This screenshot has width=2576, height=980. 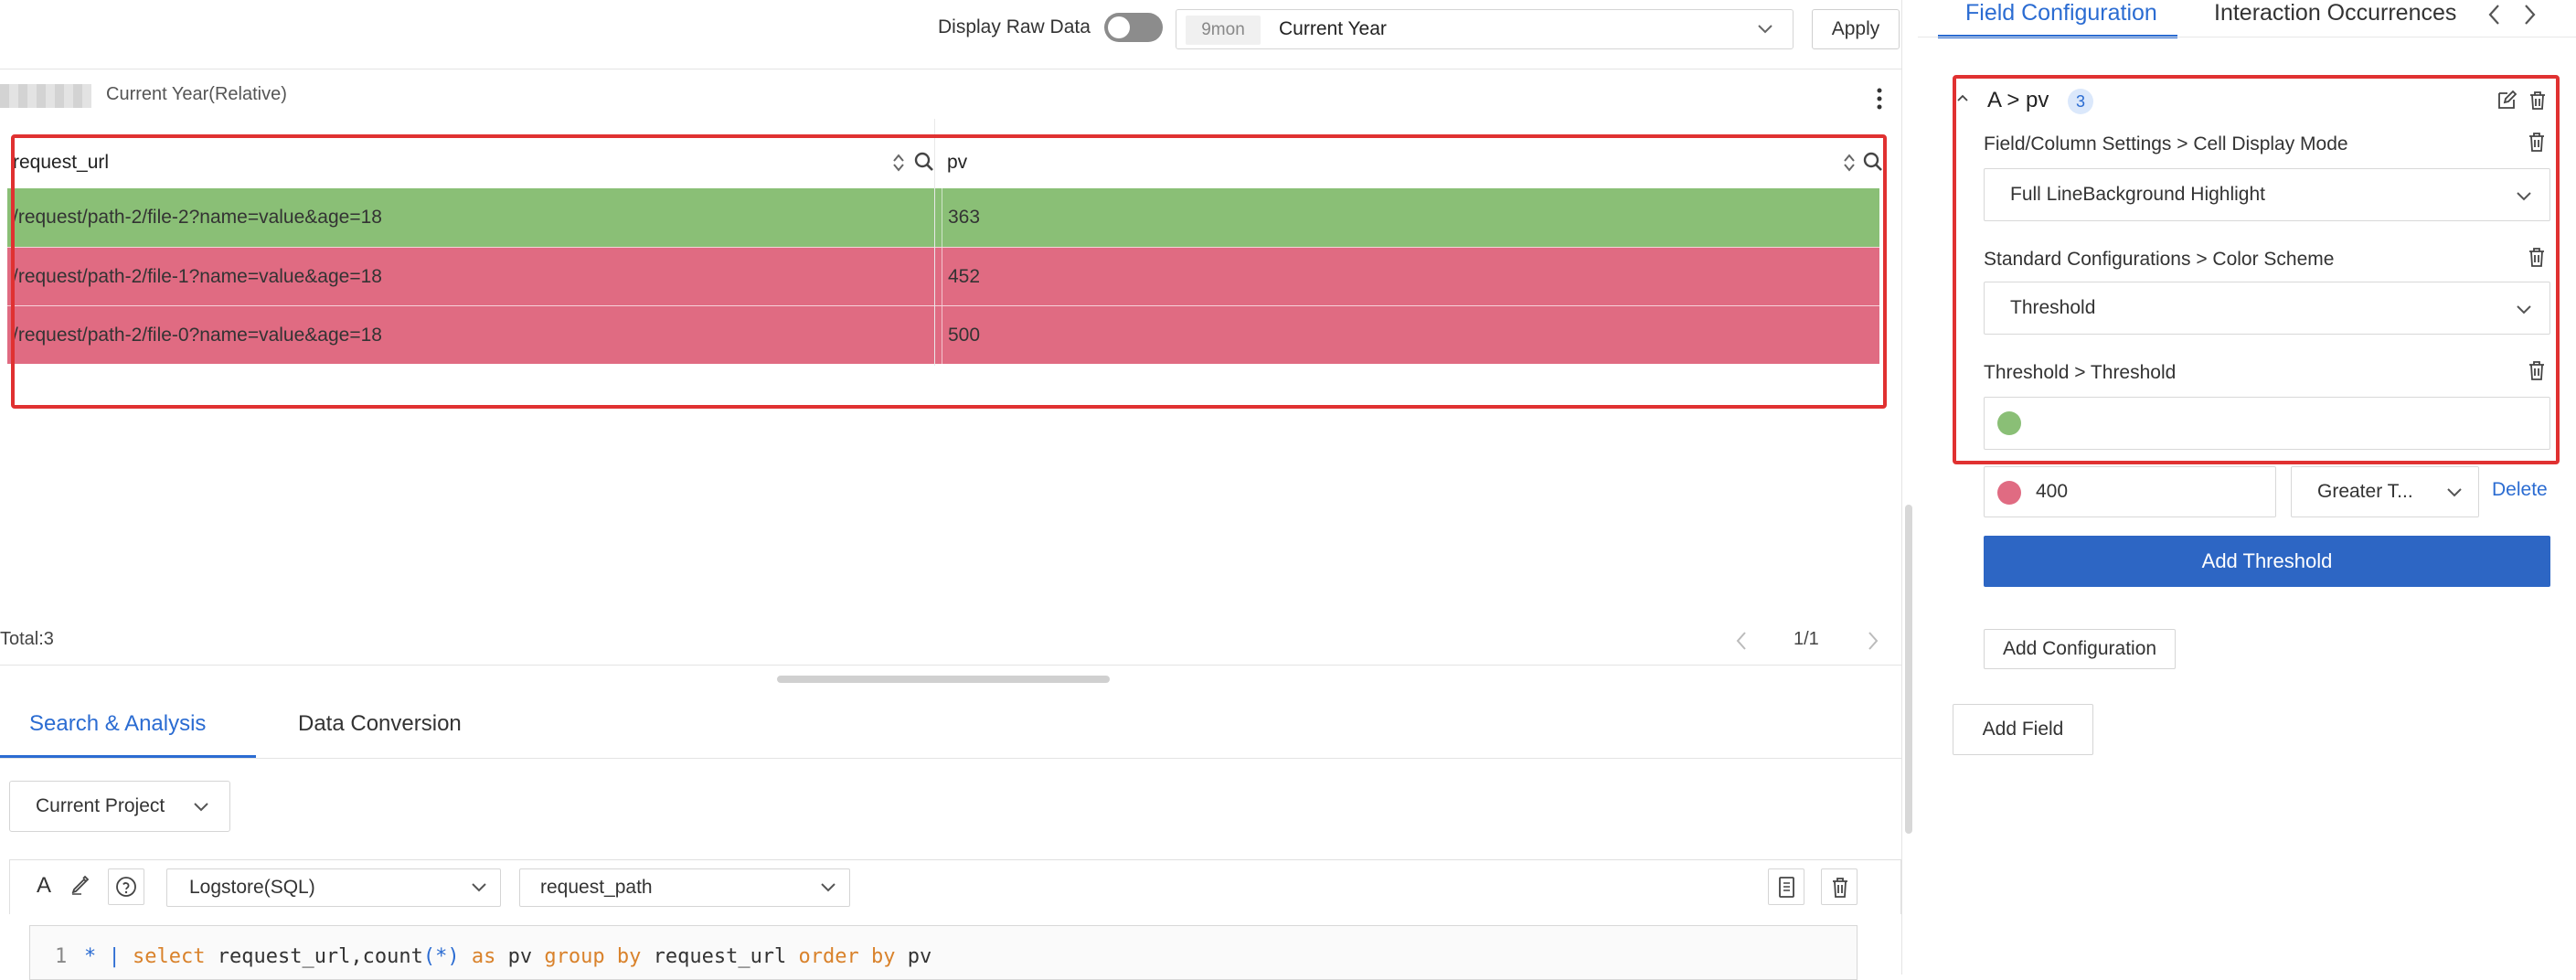 I want to click on tab-field-configuration: Field Configuration, so click(x=2061, y=13).